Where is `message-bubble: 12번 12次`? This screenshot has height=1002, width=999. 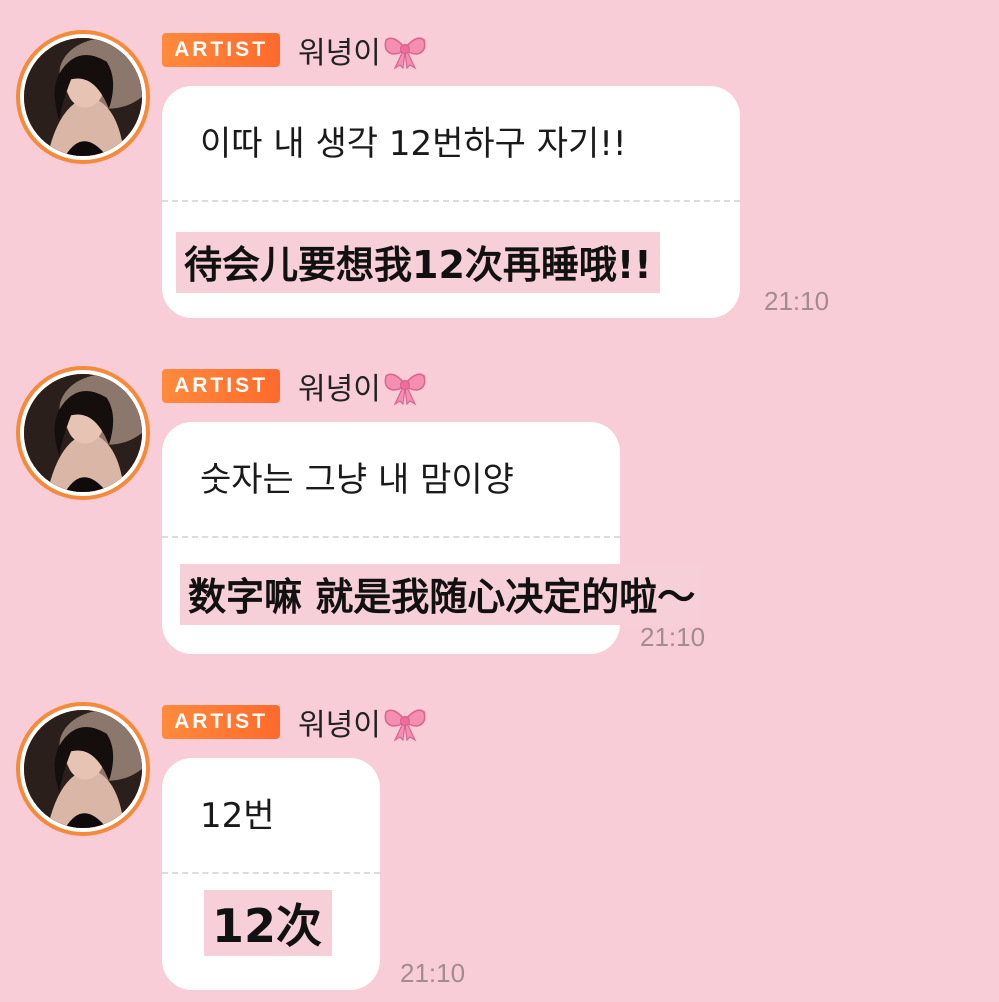 message-bubble: 12번 12次 is located at coordinates (271, 874).